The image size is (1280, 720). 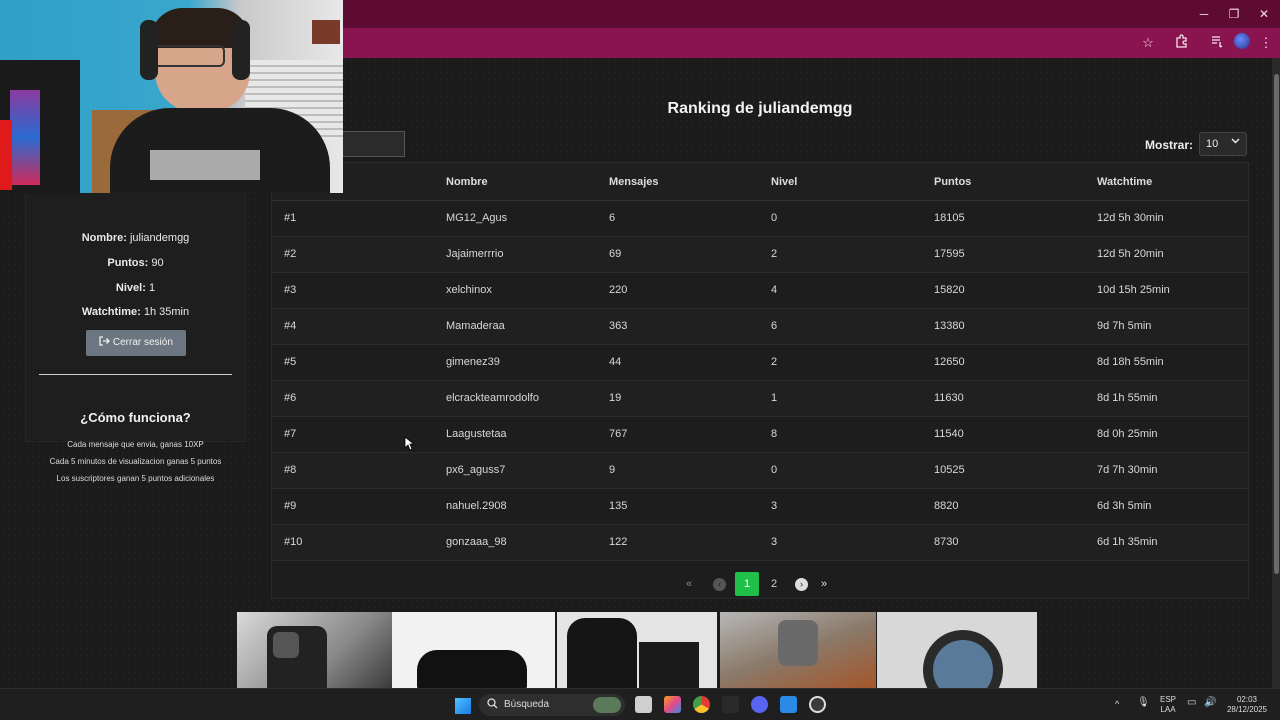 I want to click on browser-menu-icon: ⋮, so click(x=1266, y=43).